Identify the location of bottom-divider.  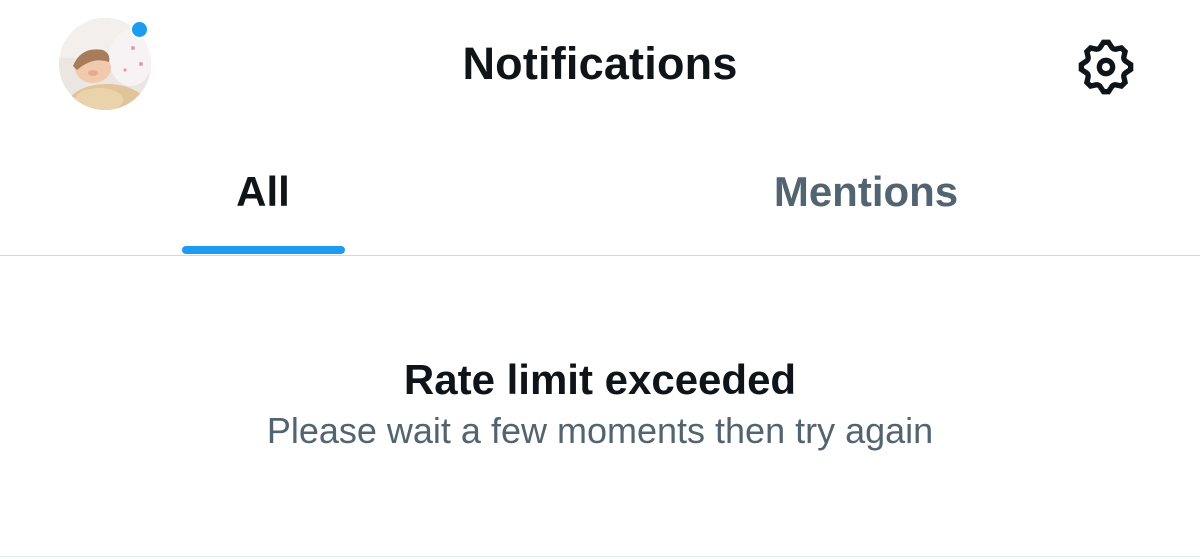
(600, 556).